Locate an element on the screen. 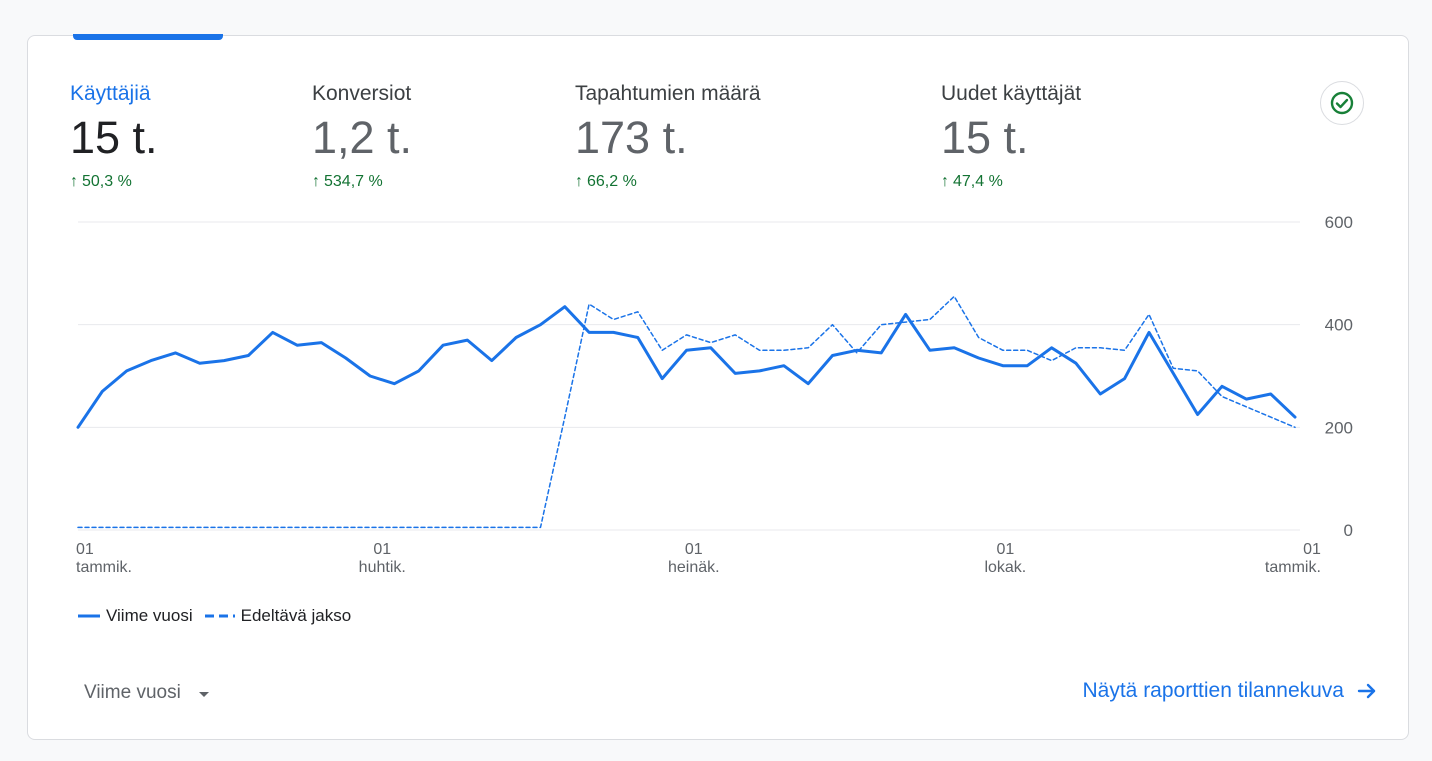  arrow-right-icon is located at coordinates (1366, 691).